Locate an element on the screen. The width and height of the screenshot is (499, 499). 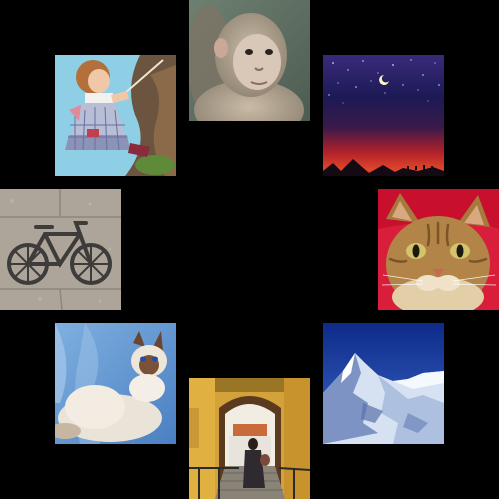
gallery-tile-white-cat is located at coordinates (115, 383).